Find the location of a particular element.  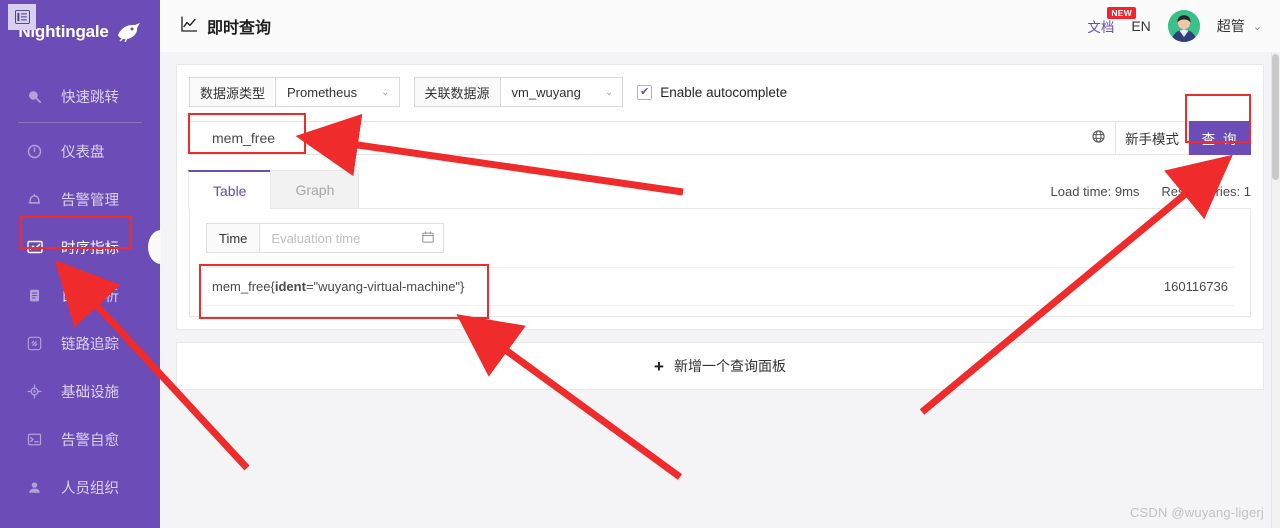

enable-autocomplete-checkbox: ✔ Enable autocomplete is located at coordinates (712, 92).